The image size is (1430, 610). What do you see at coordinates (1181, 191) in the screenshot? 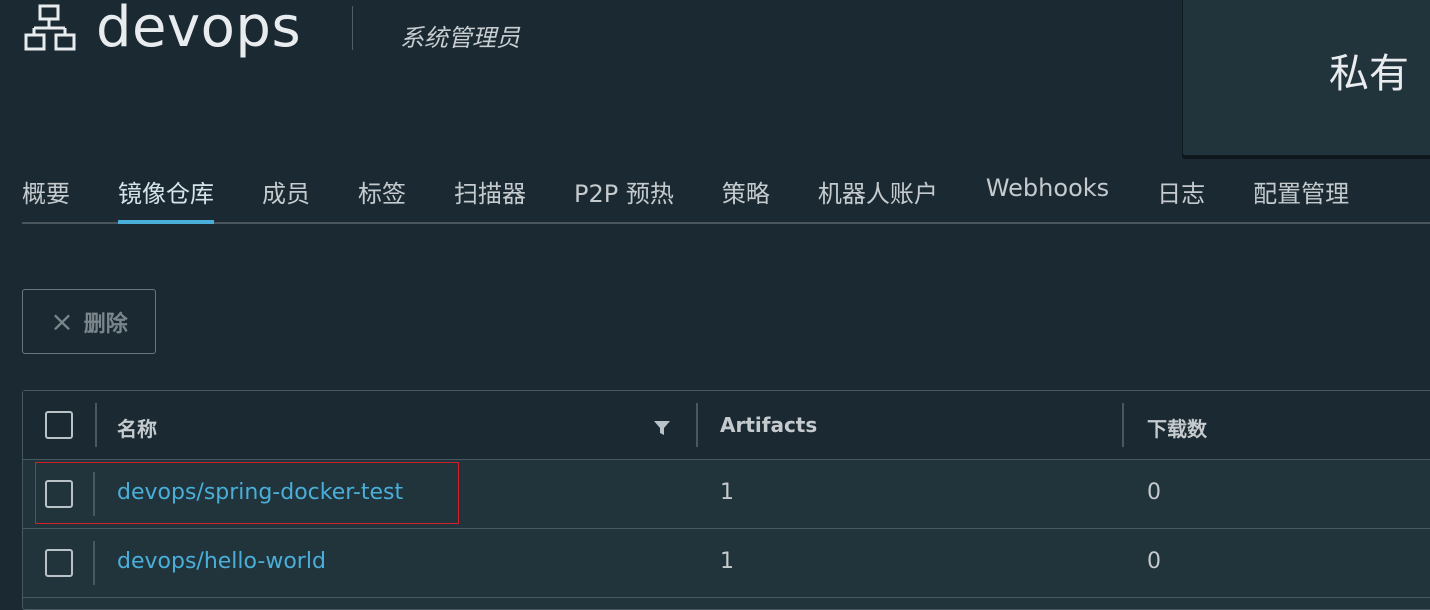
I see `tab-logs: 日志` at bounding box center [1181, 191].